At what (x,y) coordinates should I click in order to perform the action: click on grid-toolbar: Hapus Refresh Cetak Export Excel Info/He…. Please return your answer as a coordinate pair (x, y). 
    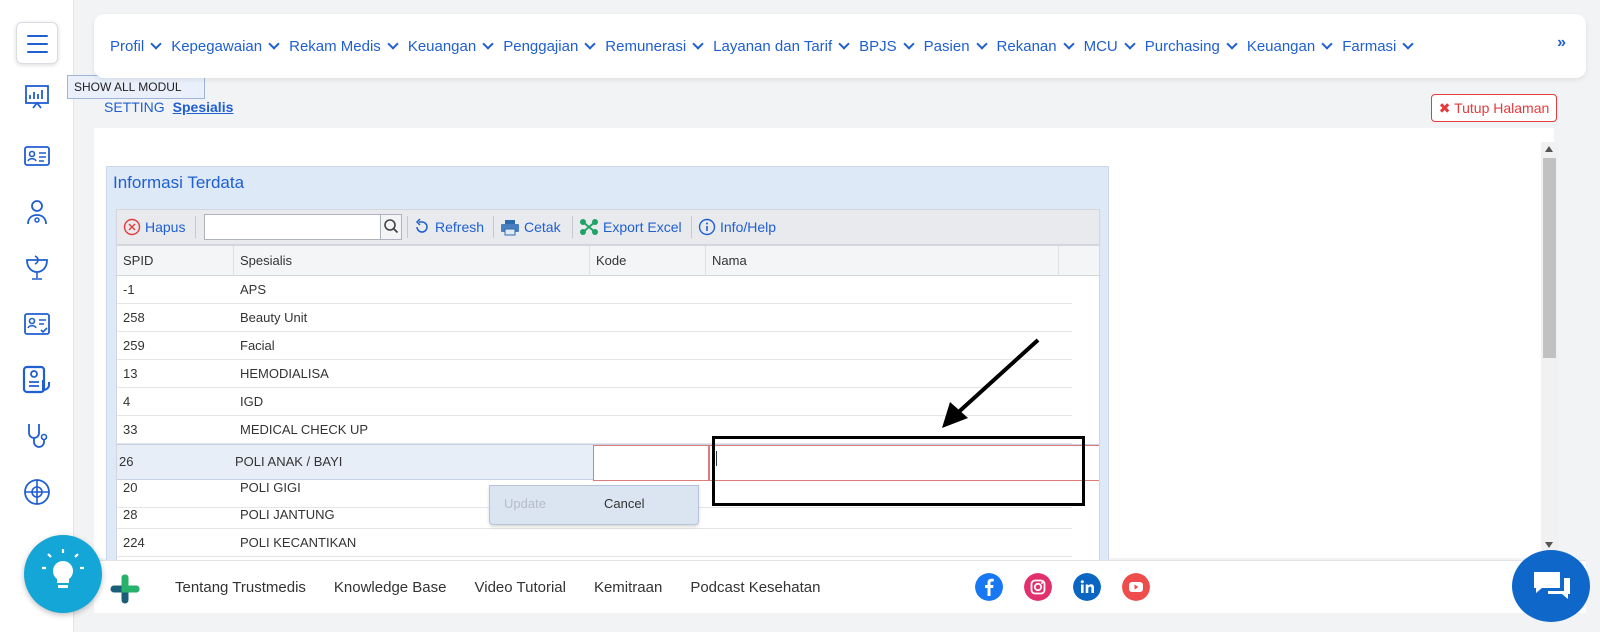
    Looking at the image, I should click on (608, 227).